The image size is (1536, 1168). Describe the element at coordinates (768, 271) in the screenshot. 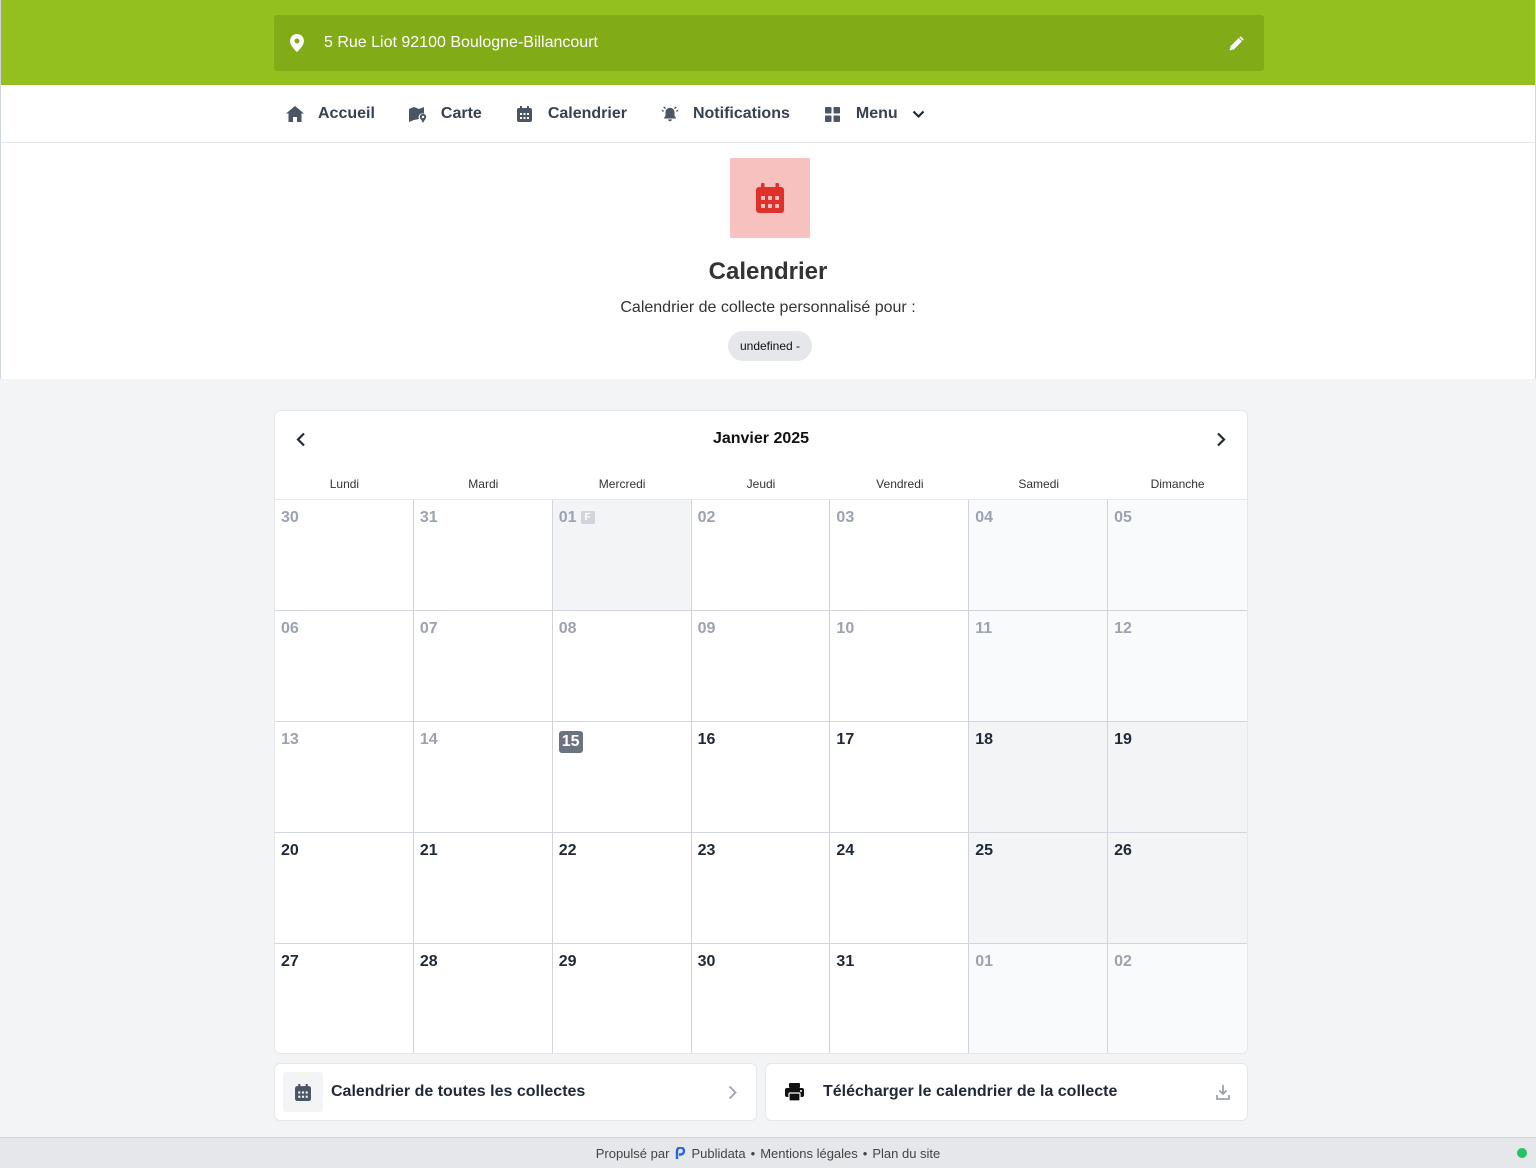

I see `page-title: Calendrier` at that location.